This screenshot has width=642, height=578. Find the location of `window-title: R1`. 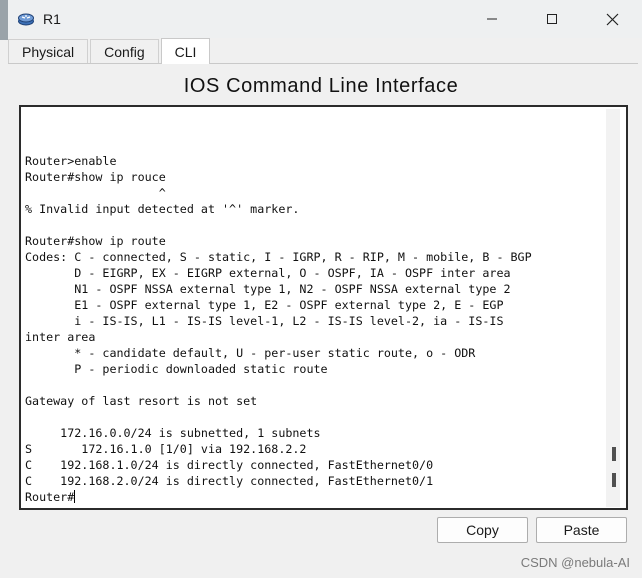

window-title: R1 is located at coordinates (52, 19).